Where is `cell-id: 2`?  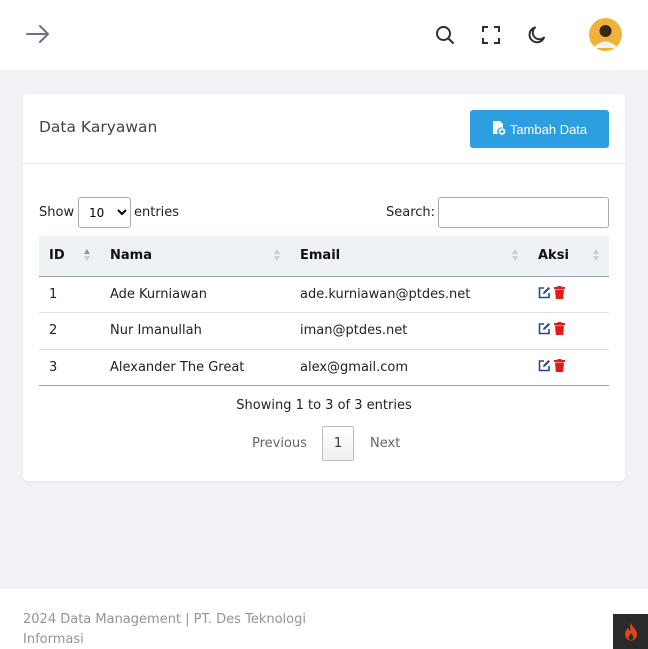 cell-id: 2 is located at coordinates (69, 331).